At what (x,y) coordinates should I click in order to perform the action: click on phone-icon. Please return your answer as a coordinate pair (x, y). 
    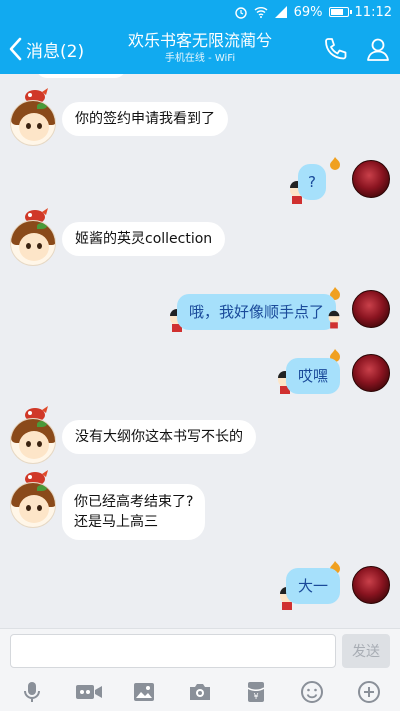
    Looking at the image, I should click on (335, 49).